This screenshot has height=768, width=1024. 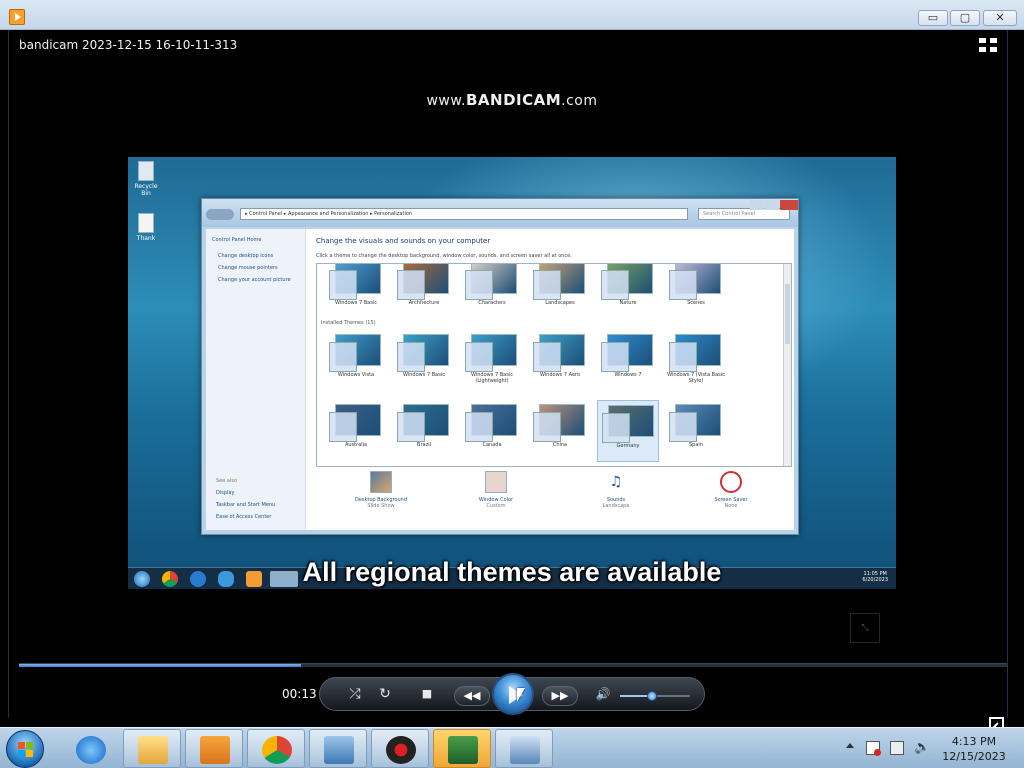 I want to click on switch-view-icon, so click(x=988, y=45).